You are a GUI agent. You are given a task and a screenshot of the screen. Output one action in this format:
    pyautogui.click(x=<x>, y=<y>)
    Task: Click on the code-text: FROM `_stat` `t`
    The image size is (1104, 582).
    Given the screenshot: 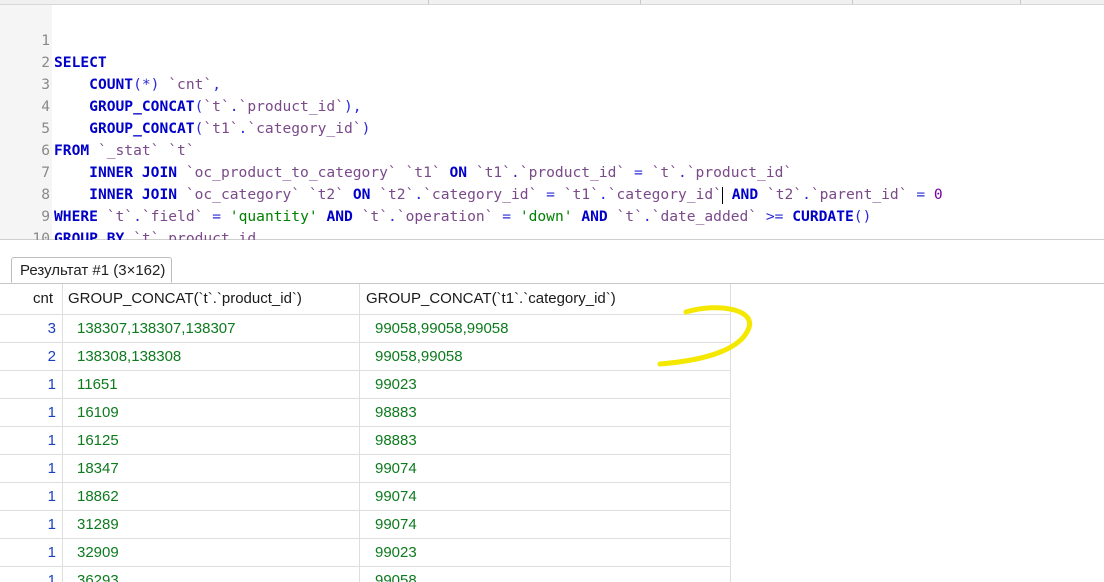 What is the action you would take?
    pyautogui.click(x=124, y=151)
    